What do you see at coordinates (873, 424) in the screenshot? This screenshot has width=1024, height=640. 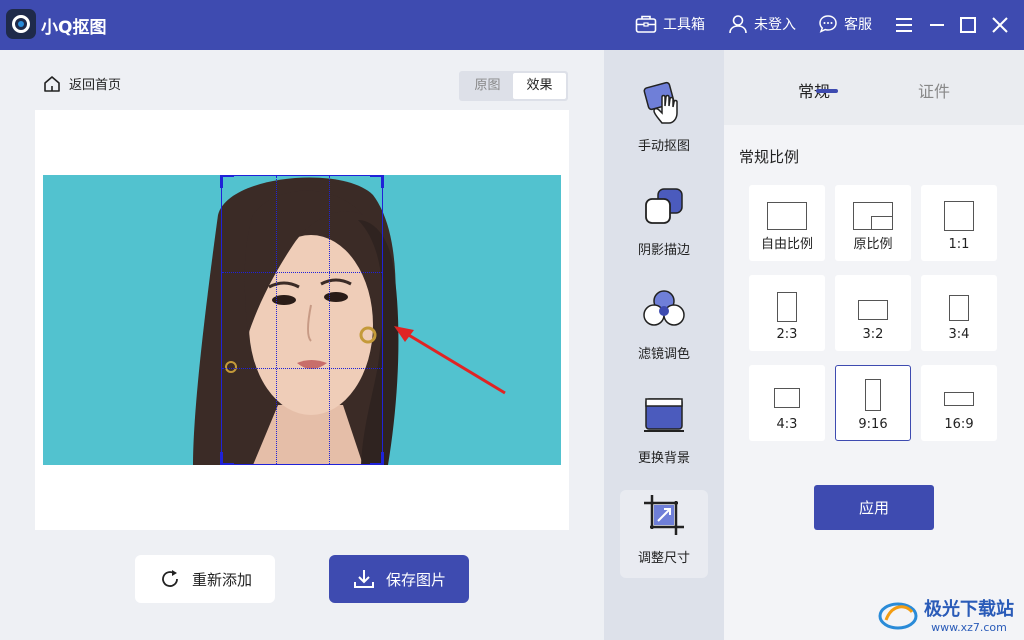 I see `ratio-label: 9:16` at bounding box center [873, 424].